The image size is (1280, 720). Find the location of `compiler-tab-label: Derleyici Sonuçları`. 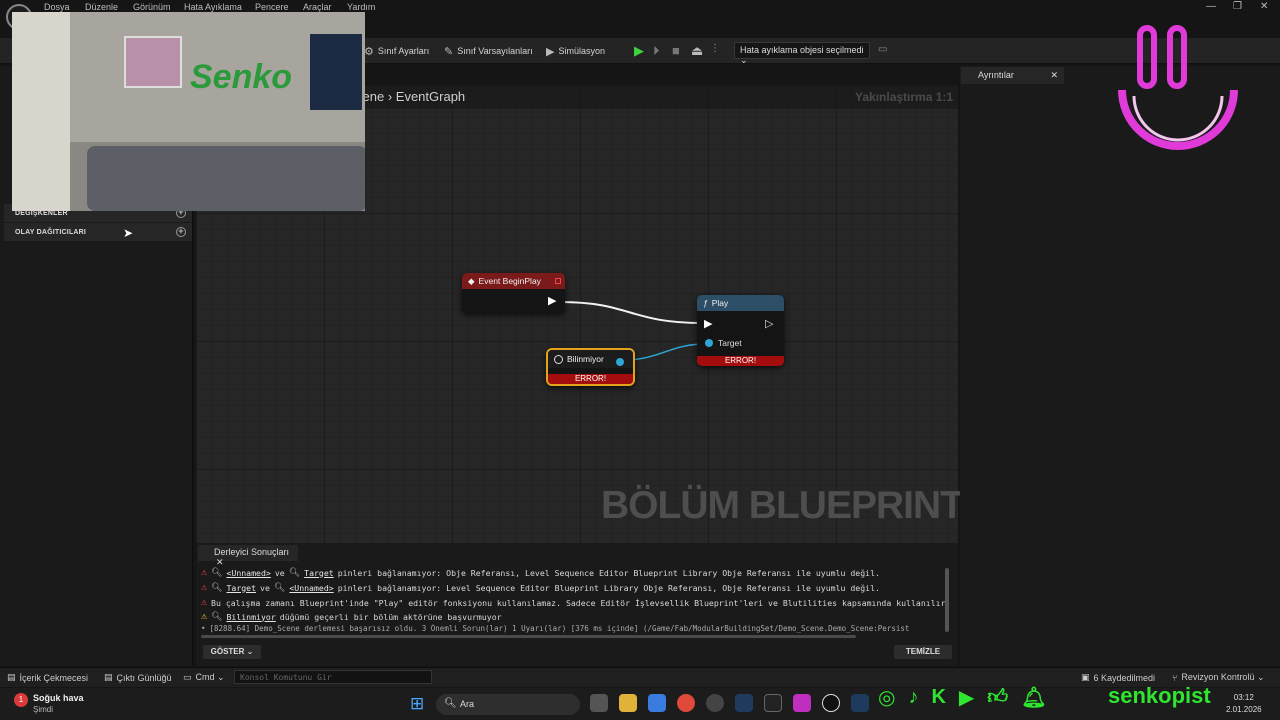

compiler-tab-label: Derleyici Sonuçları is located at coordinates (252, 552).